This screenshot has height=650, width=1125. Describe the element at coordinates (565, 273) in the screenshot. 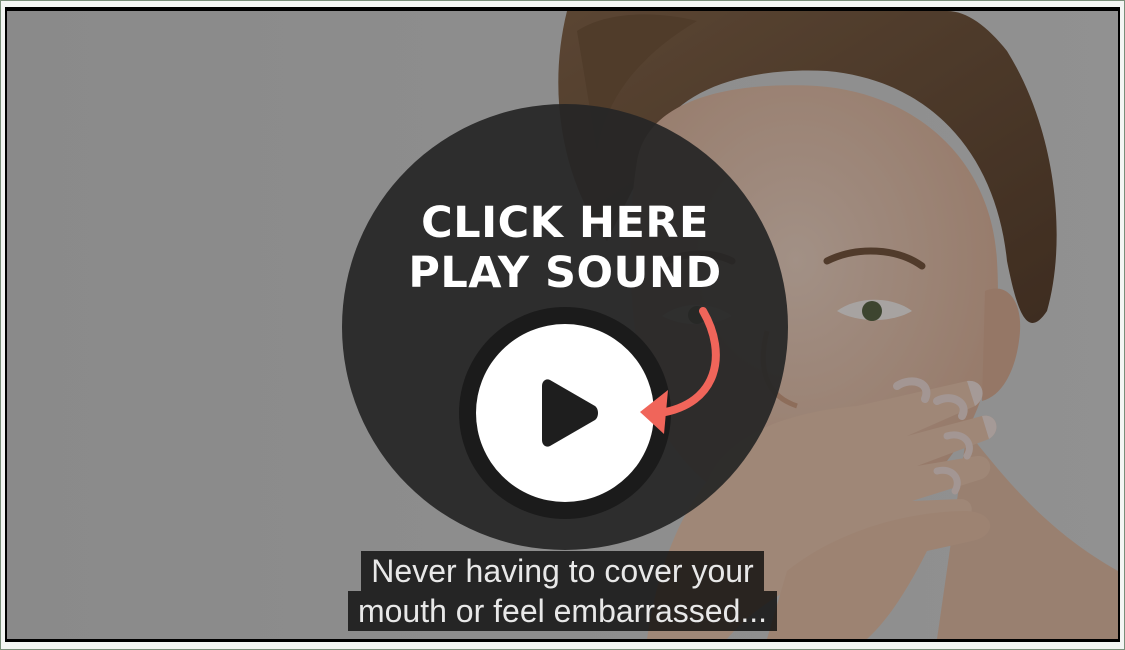

I see `cta-line-2: PLAY SOUND` at that location.